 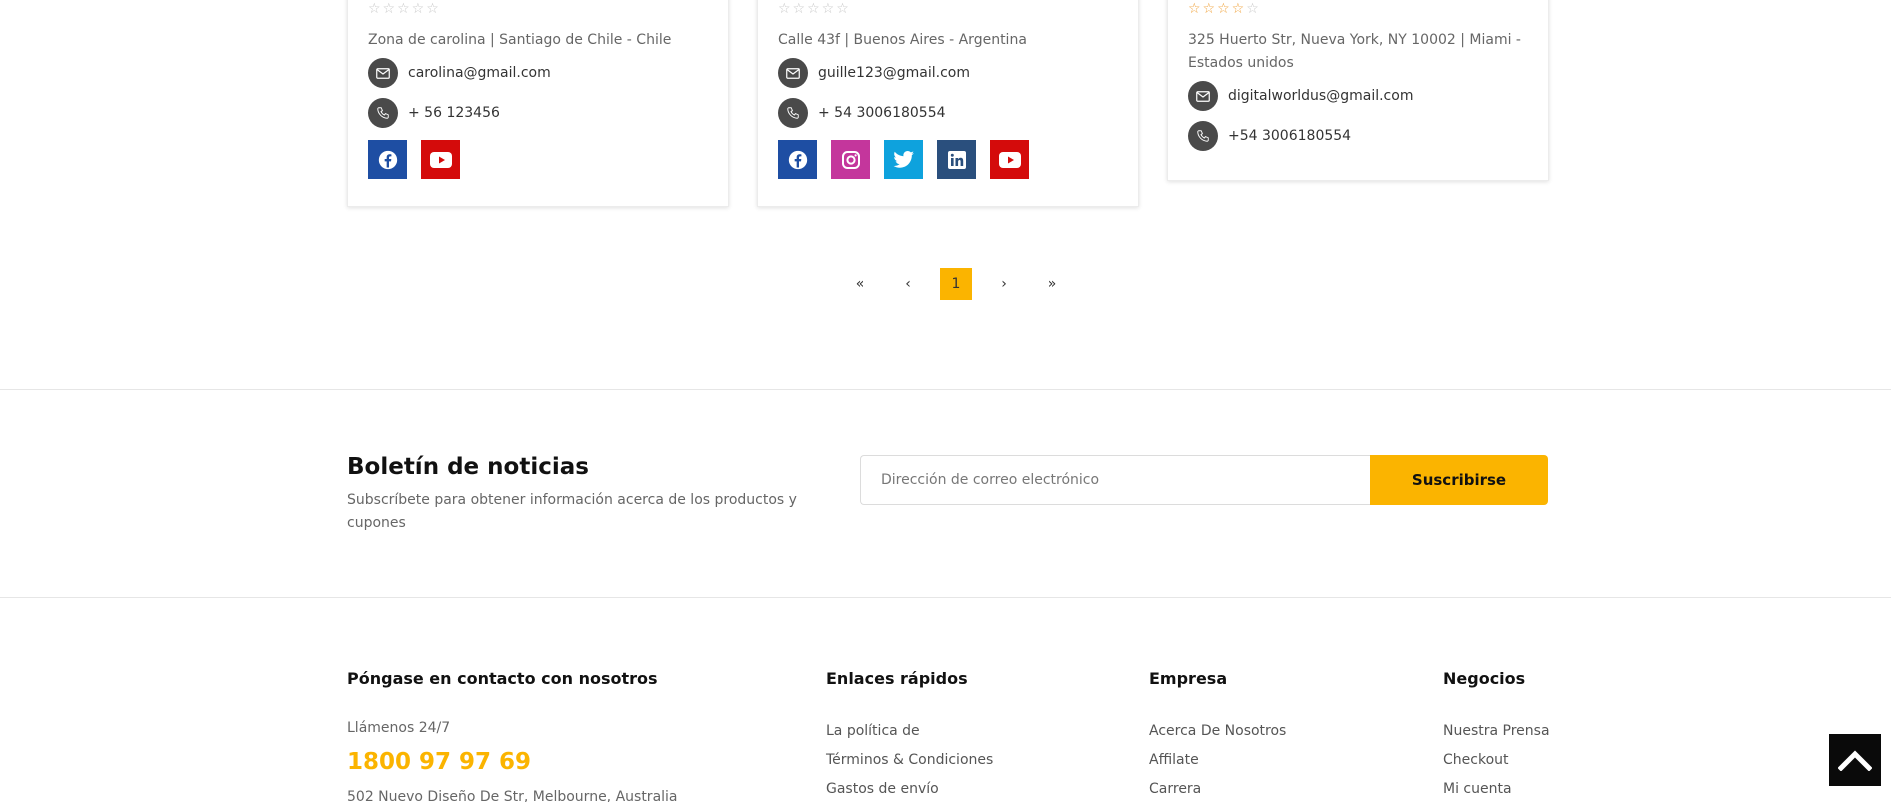 I want to click on store-email: carolina@gmail.com, so click(x=479, y=73).